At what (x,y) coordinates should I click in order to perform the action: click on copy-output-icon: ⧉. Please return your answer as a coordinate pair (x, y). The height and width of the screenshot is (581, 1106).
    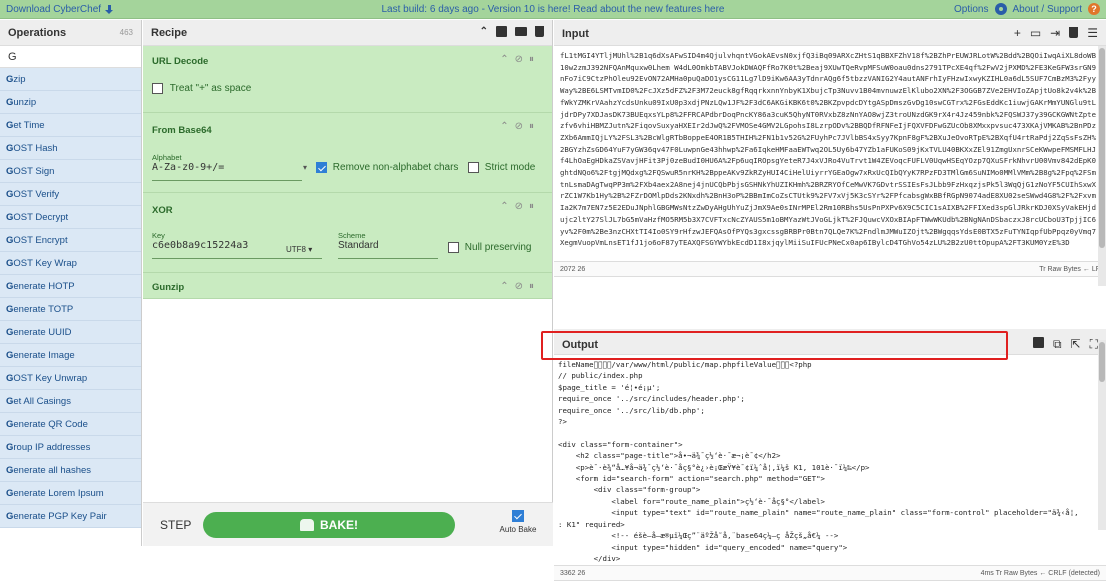
    Looking at the image, I should click on (1057, 344).